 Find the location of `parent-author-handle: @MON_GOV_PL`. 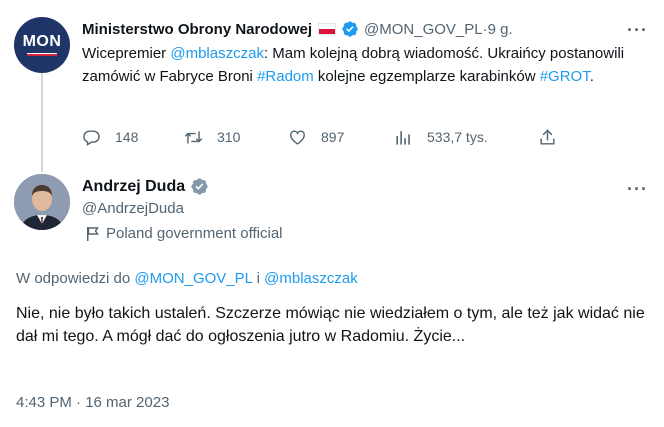

parent-author-handle: @MON_GOV_PL is located at coordinates (423, 29).